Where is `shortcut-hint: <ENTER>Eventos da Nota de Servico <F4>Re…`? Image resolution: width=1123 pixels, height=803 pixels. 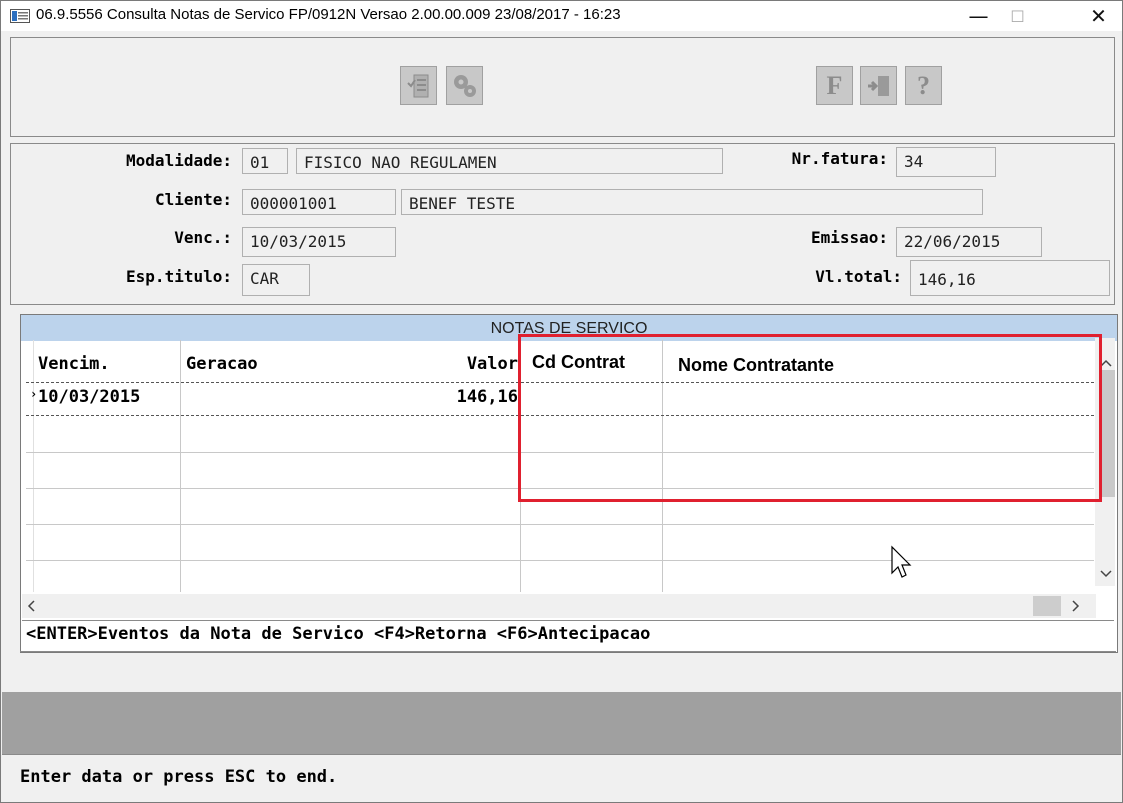
shortcut-hint: <ENTER>Eventos da Nota de Servico <F4>Re… is located at coordinates (338, 634).